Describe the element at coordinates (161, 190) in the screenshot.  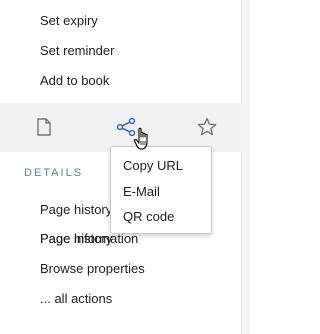
I see `share-menu-popup: Copy URL E-Mail QR code` at that location.